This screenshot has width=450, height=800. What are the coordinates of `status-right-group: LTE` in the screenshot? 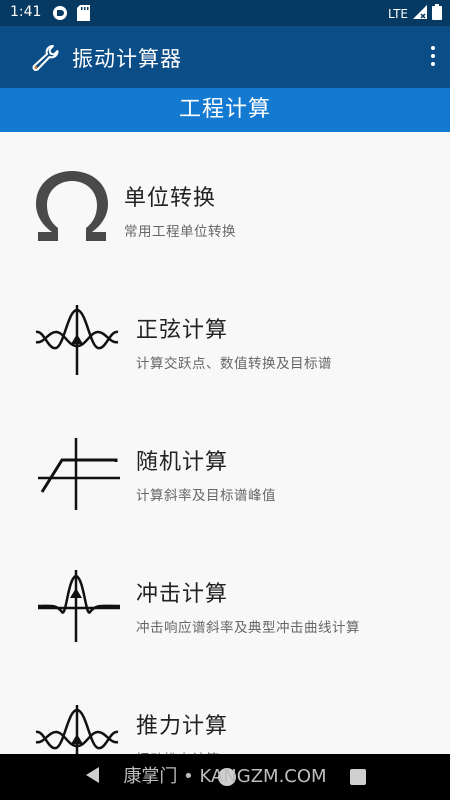 It's located at (415, 14).